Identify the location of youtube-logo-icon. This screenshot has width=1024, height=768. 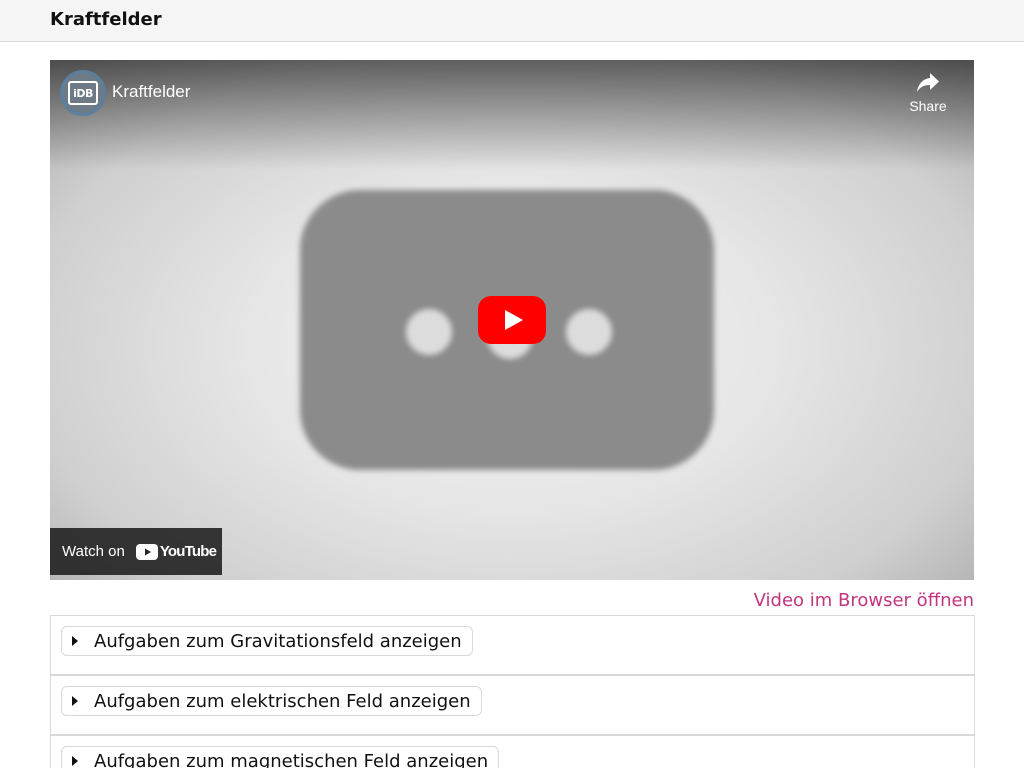
(146, 551).